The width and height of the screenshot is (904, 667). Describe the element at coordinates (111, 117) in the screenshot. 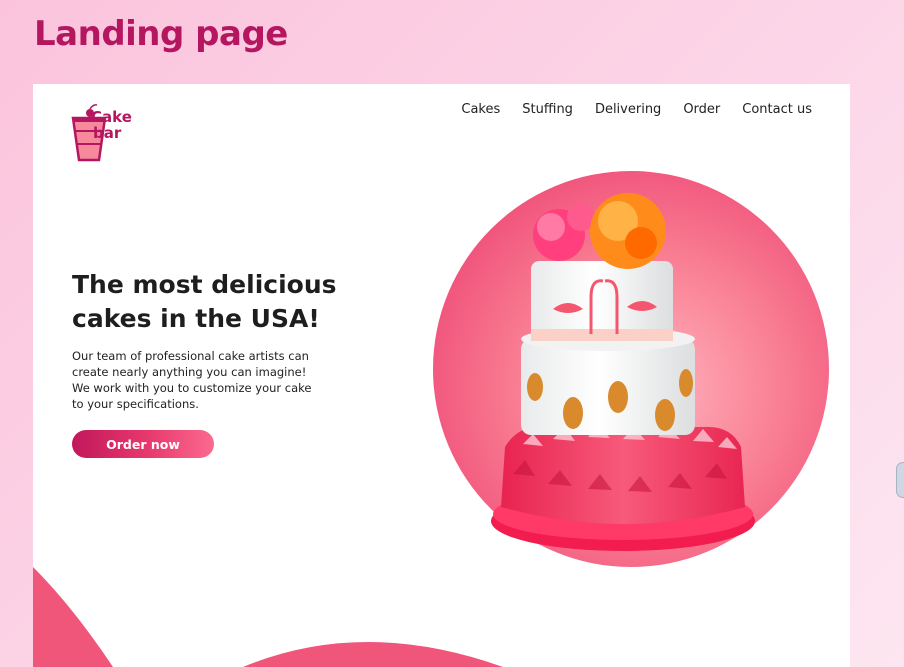

I see `logo-line-1: Cake` at that location.